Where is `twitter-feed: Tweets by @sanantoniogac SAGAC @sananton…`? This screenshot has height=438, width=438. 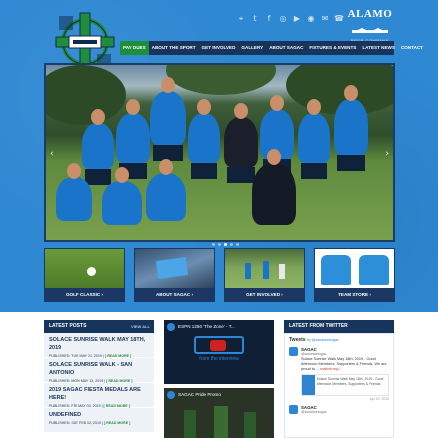 twitter-feed: Tweets by @sanantoniogac SAGAC @sananton… is located at coordinates (339, 385).